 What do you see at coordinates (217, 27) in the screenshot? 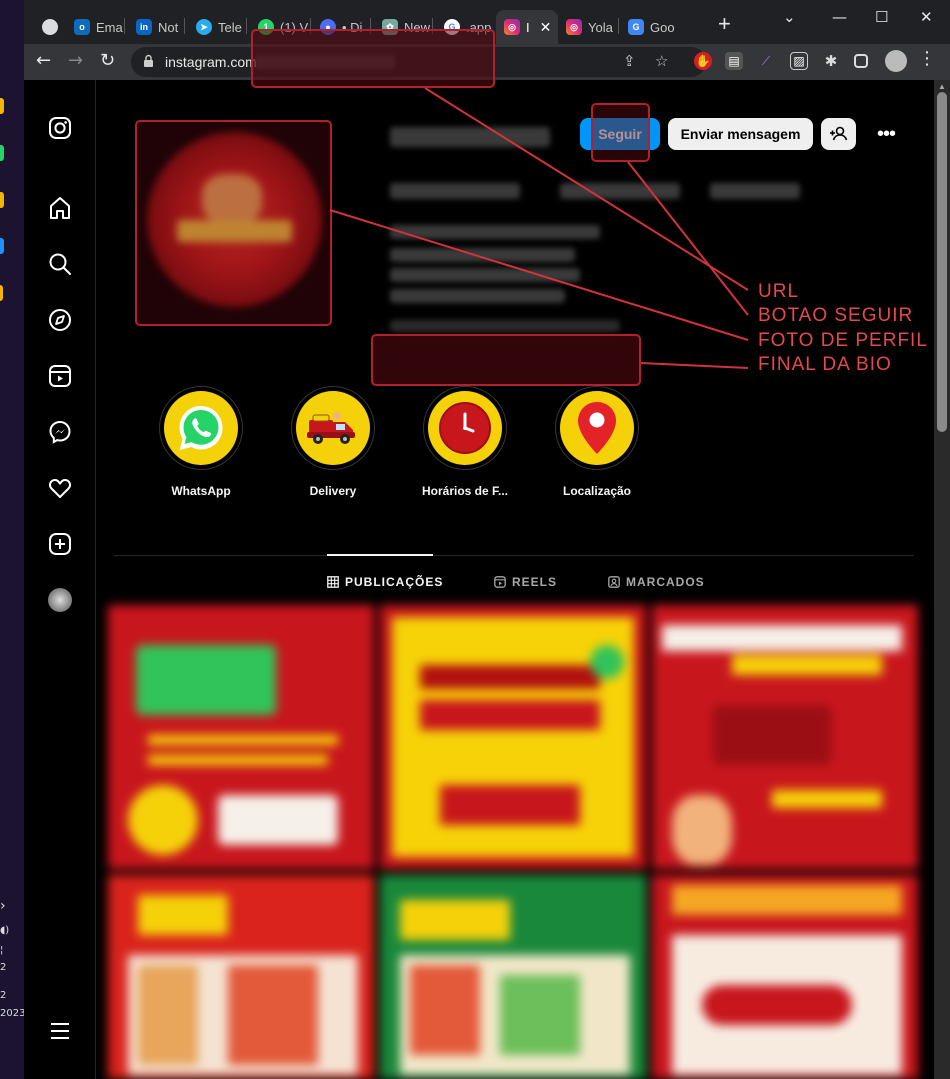
I see `browser-tab: ➤ Tele` at bounding box center [217, 27].